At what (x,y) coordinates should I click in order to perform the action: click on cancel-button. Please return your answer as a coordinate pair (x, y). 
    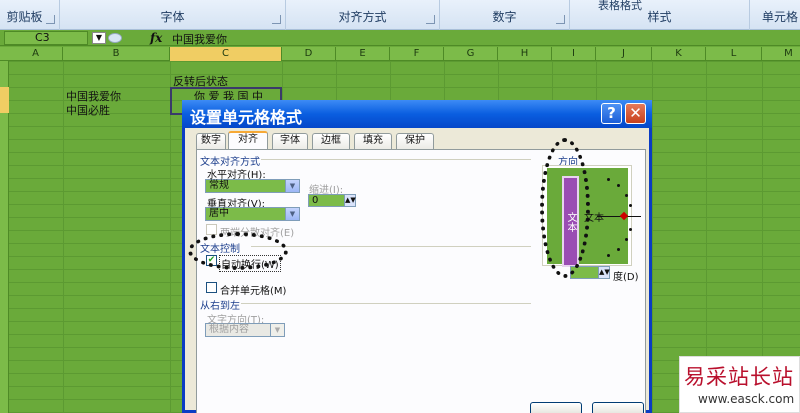
    Looking at the image, I should click on (618, 407).